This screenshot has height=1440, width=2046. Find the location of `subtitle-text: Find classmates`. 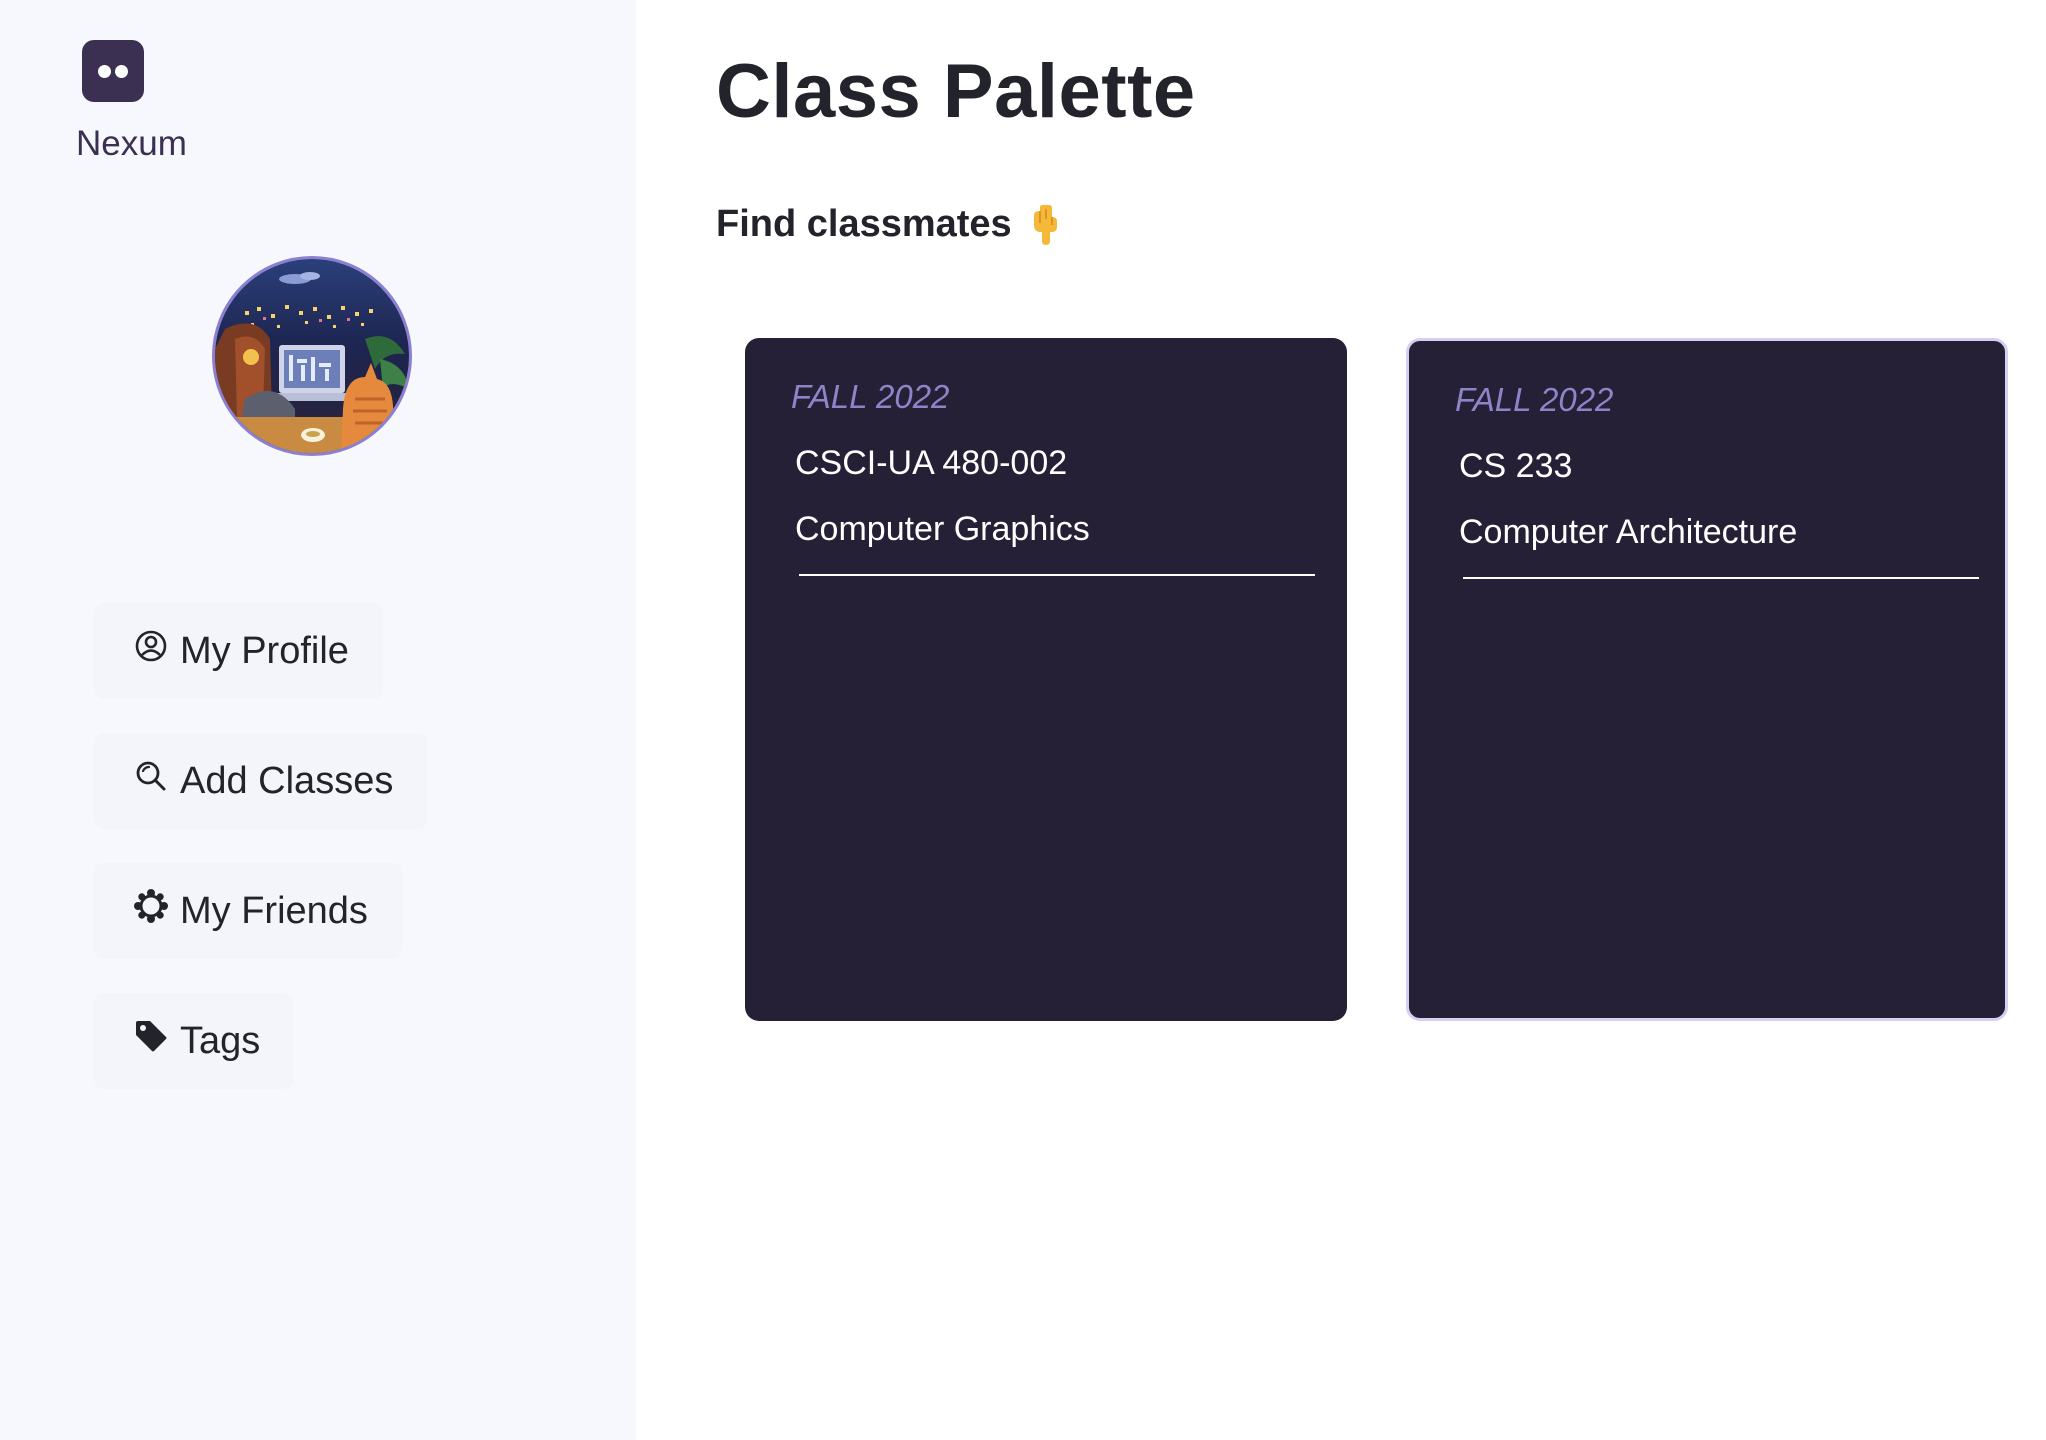

subtitle-text: Find classmates is located at coordinates (864, 224).